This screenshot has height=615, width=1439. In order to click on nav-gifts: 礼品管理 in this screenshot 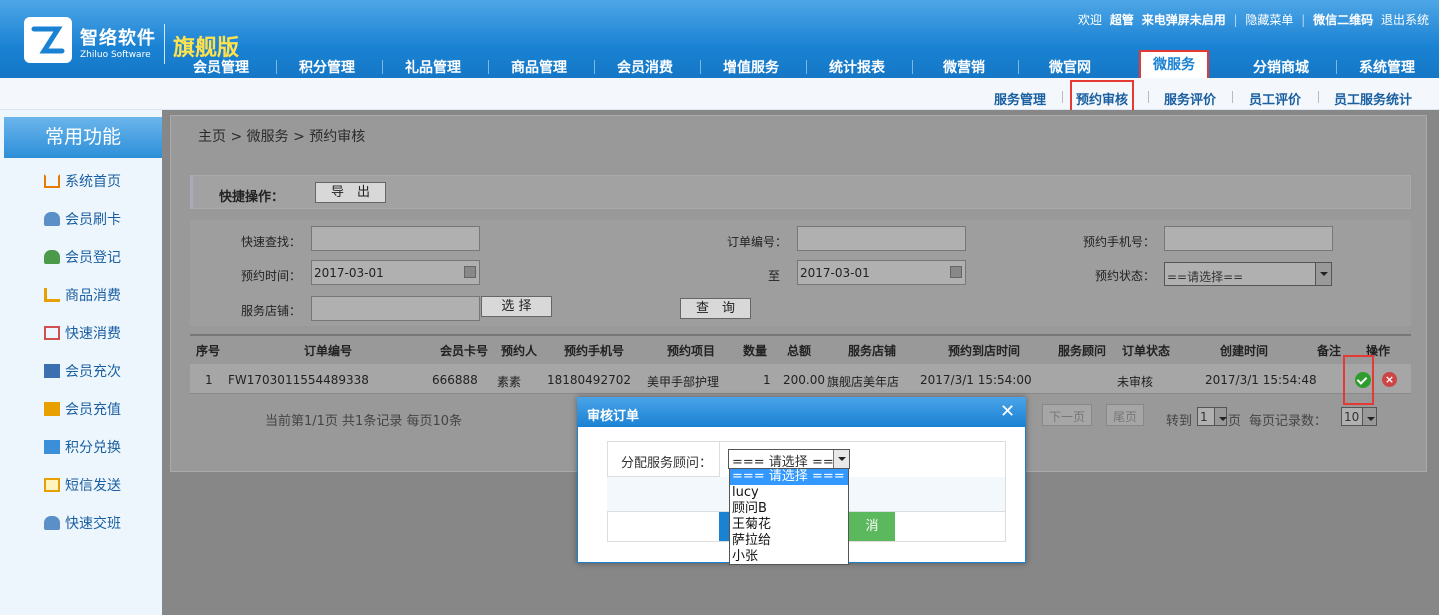, I will do `click(433, 67)`.